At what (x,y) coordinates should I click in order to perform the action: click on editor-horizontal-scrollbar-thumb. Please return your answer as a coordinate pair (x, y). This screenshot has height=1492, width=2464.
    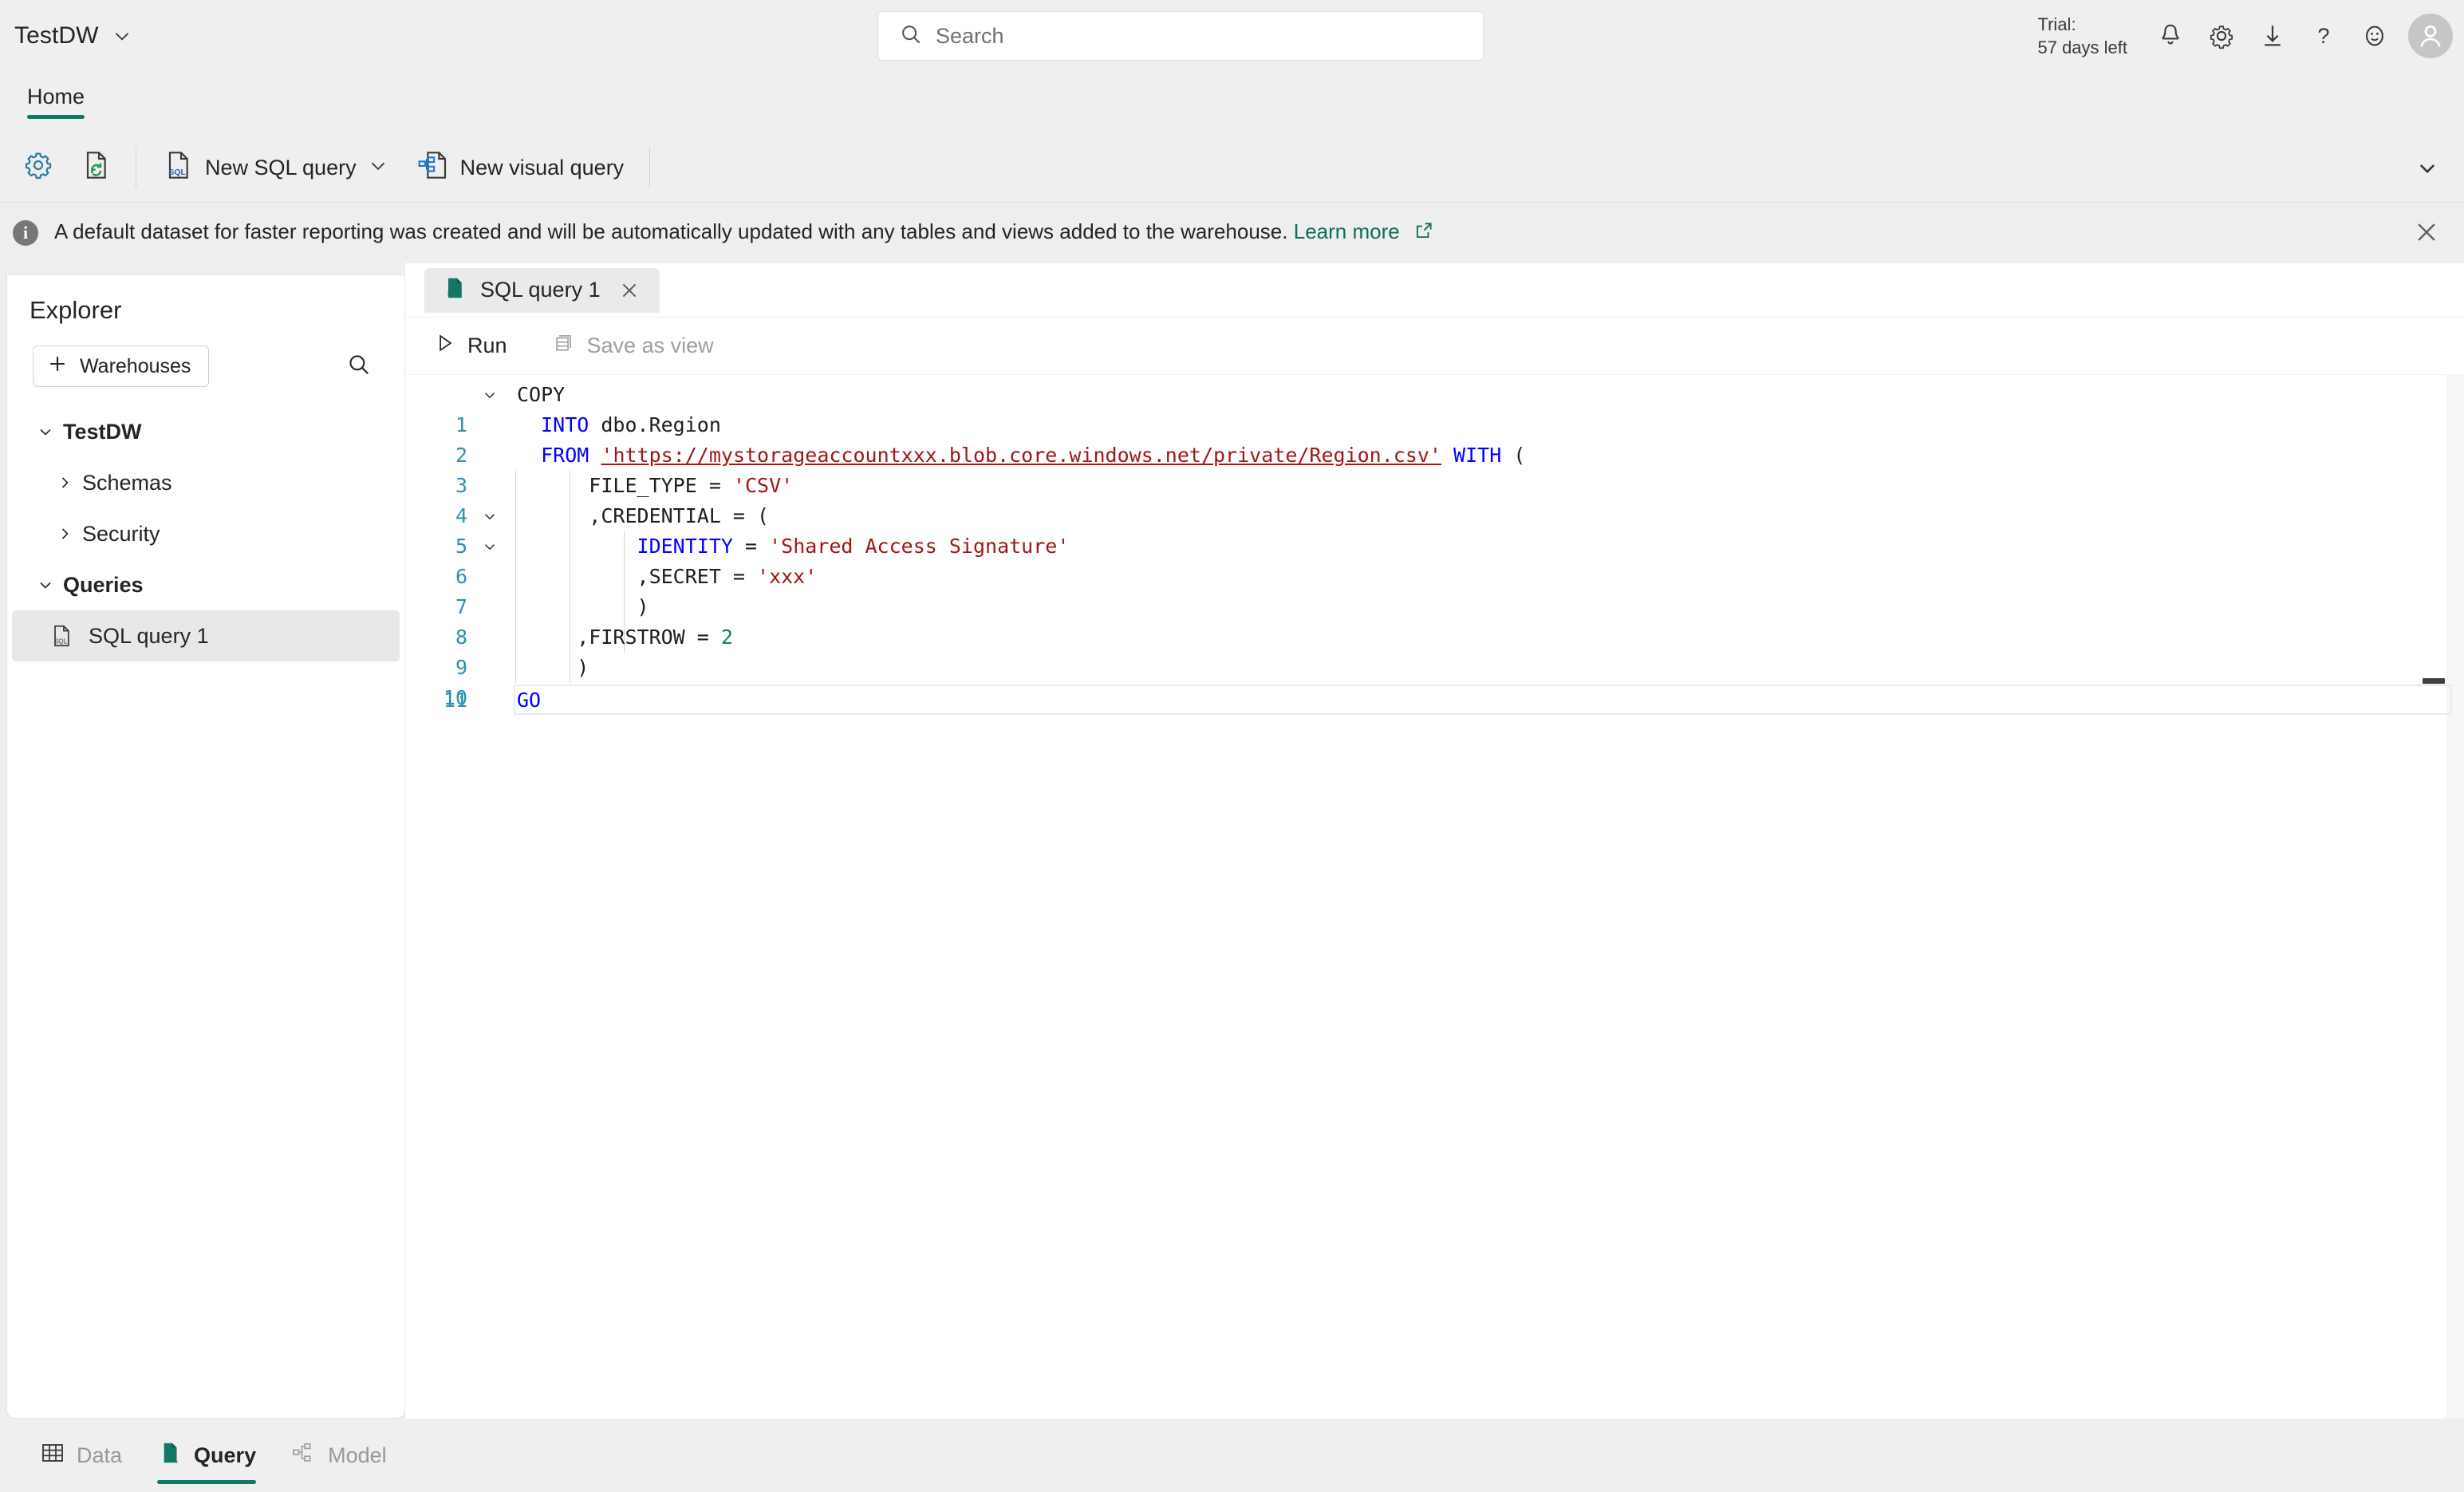
    Looking at the image, I should click on (2434, 681).